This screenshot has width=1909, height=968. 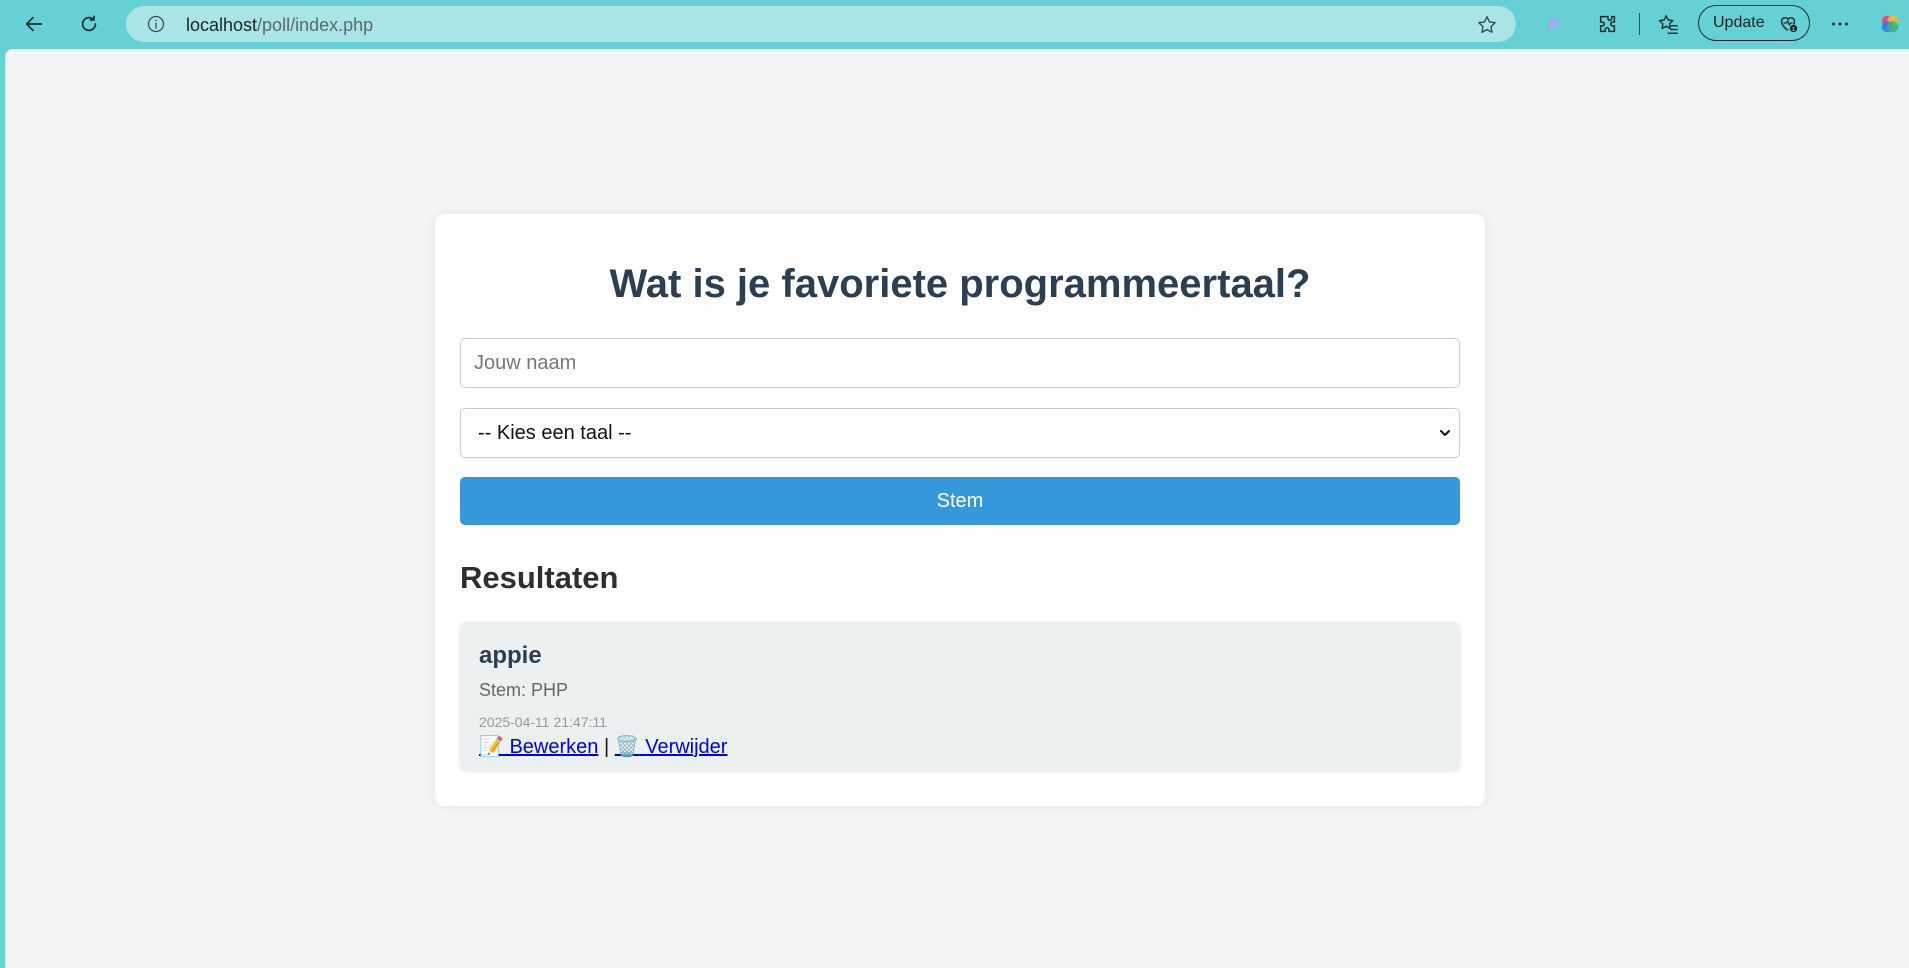 I want to click on delete-link: 🗑️ Verwijder, so click(x=671, y=747).